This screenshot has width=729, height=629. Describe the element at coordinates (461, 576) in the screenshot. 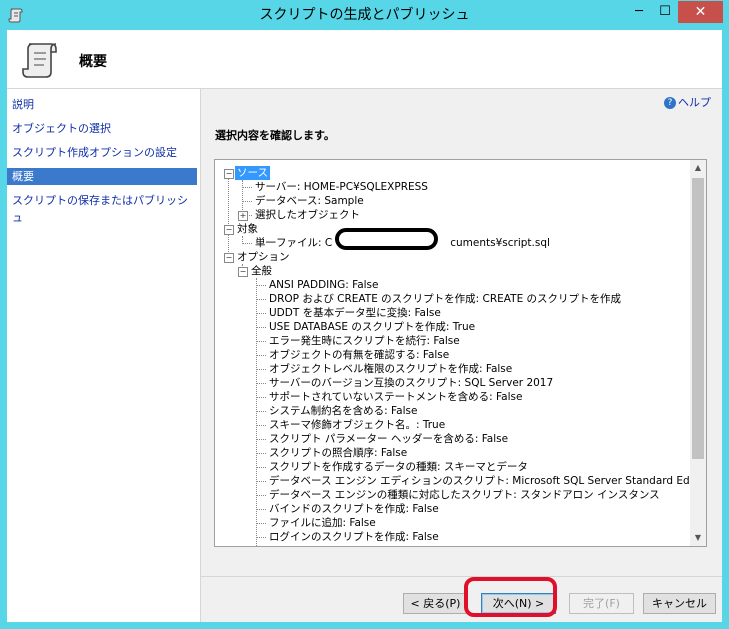

I see `footer-divider` at that location.